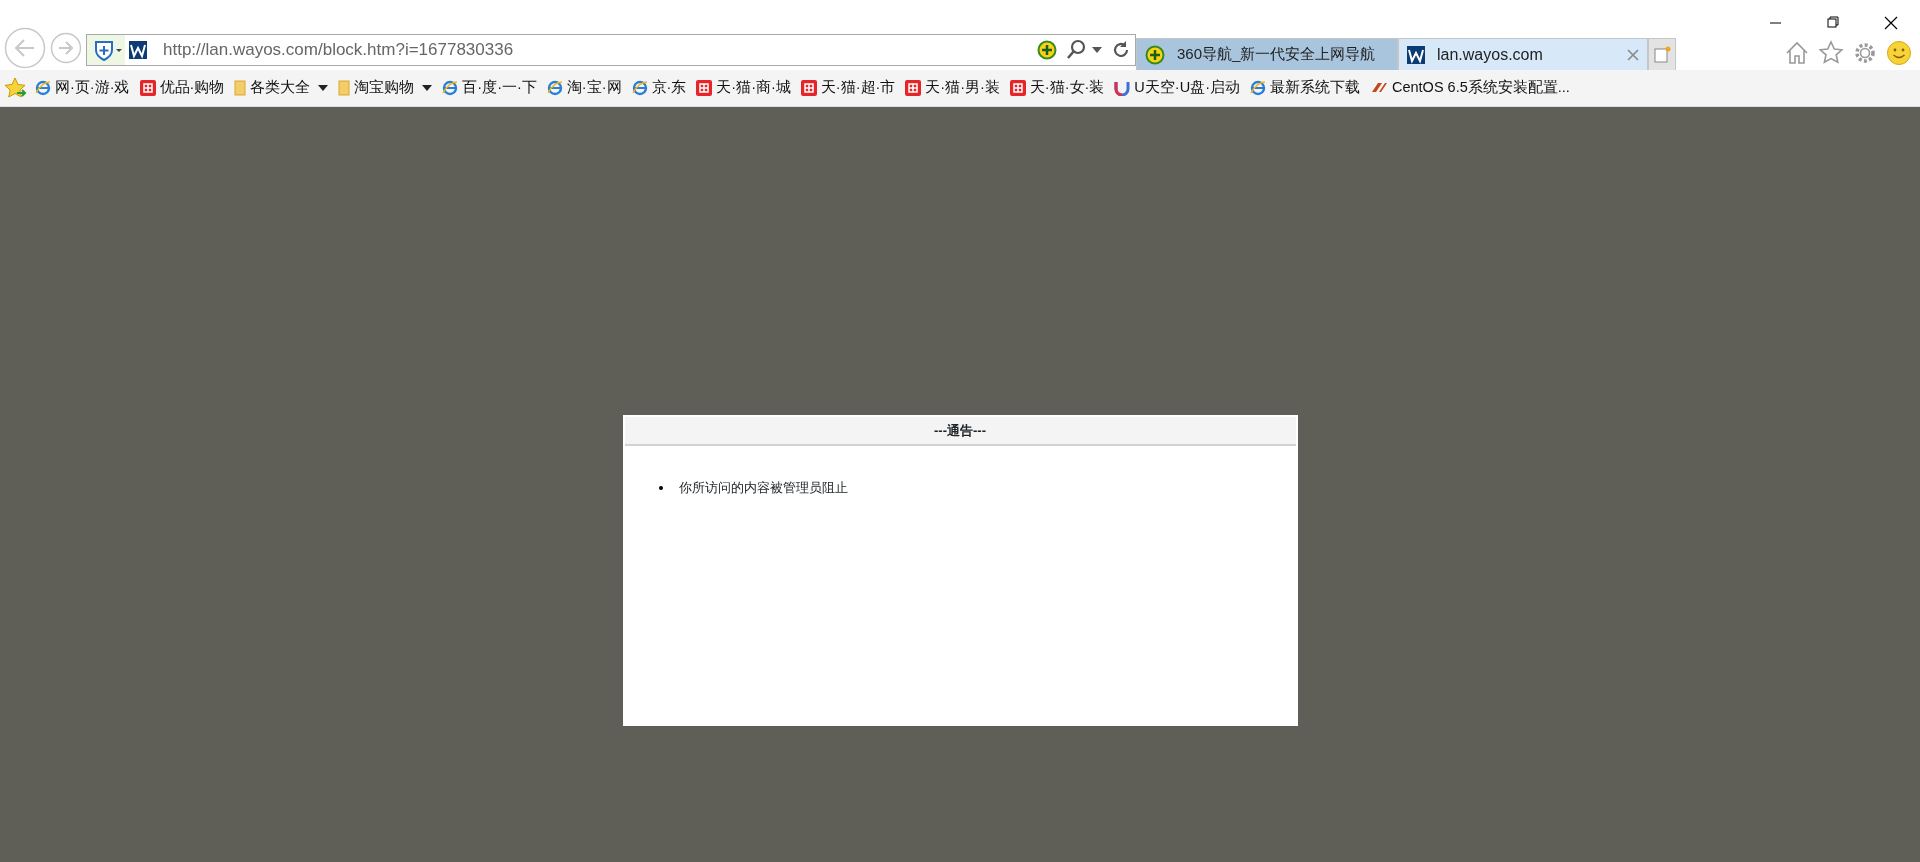  I want to click on forward-icon, so click(66, 48).